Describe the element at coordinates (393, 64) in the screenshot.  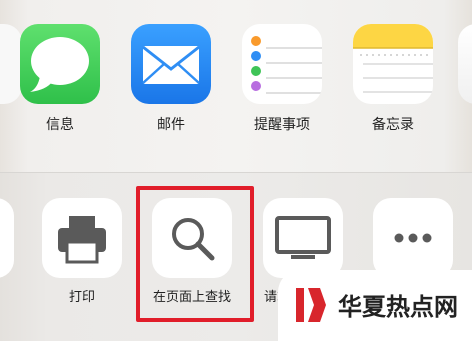
I see `notes-icon` at that location.